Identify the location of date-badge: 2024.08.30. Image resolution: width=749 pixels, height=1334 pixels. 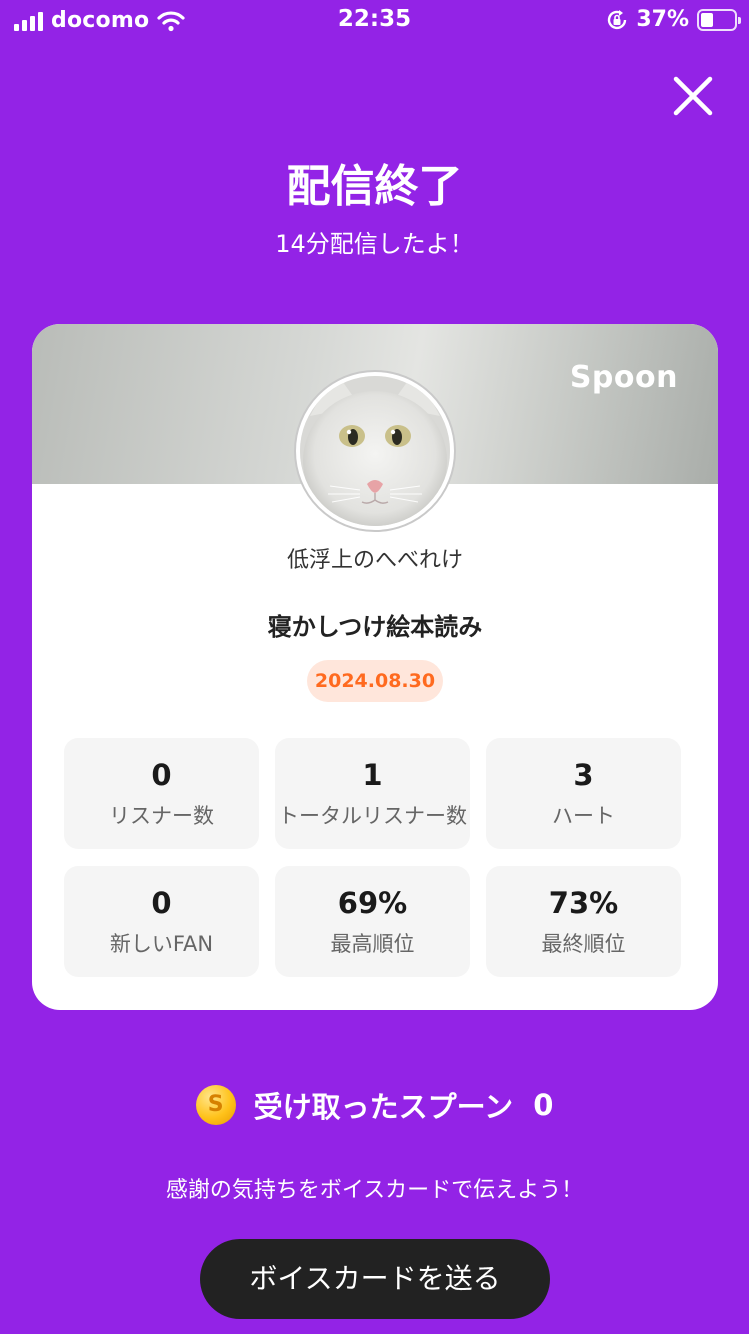
(375, 681).